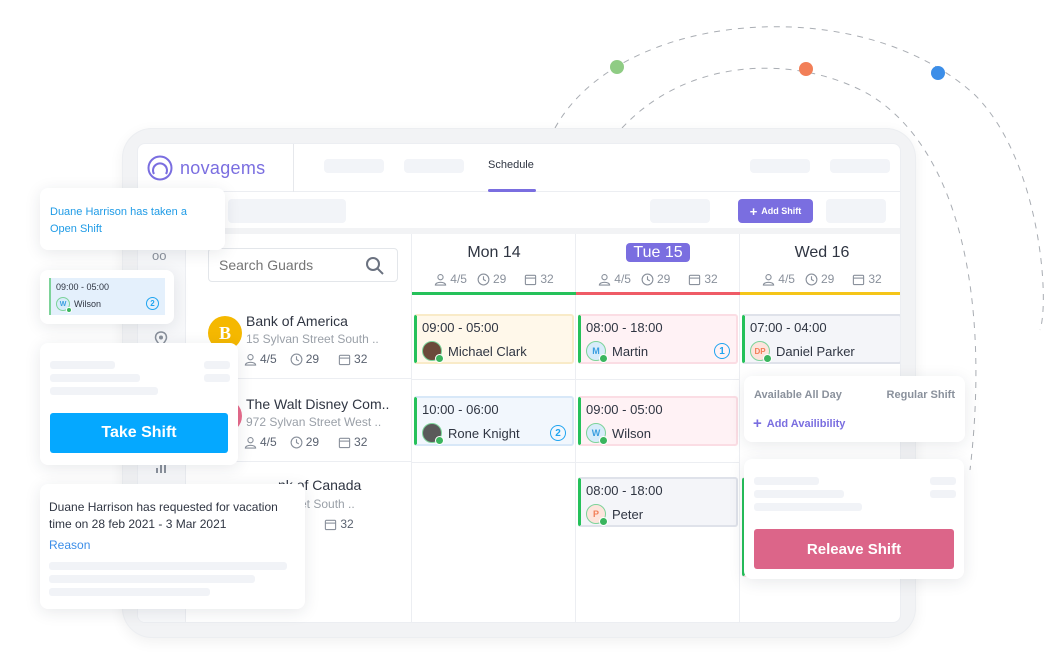 The height and width of the screenshot is (670, 1060). What do you see at coordinates (630, 351) in the screenshot?
I see `person-name: Martin` at bounding box center [630, 351].